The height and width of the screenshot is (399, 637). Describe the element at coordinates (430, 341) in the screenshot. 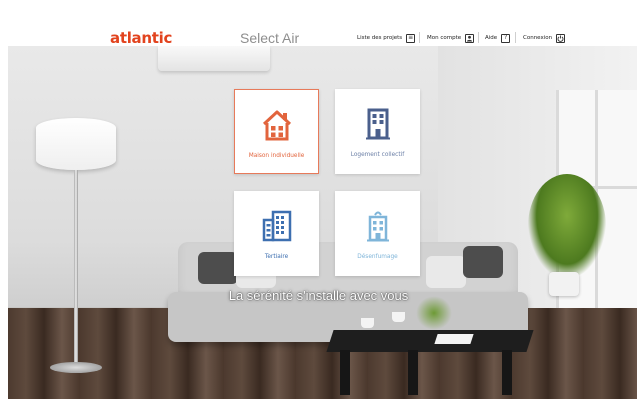

I see `coffee-table-top` at that location.